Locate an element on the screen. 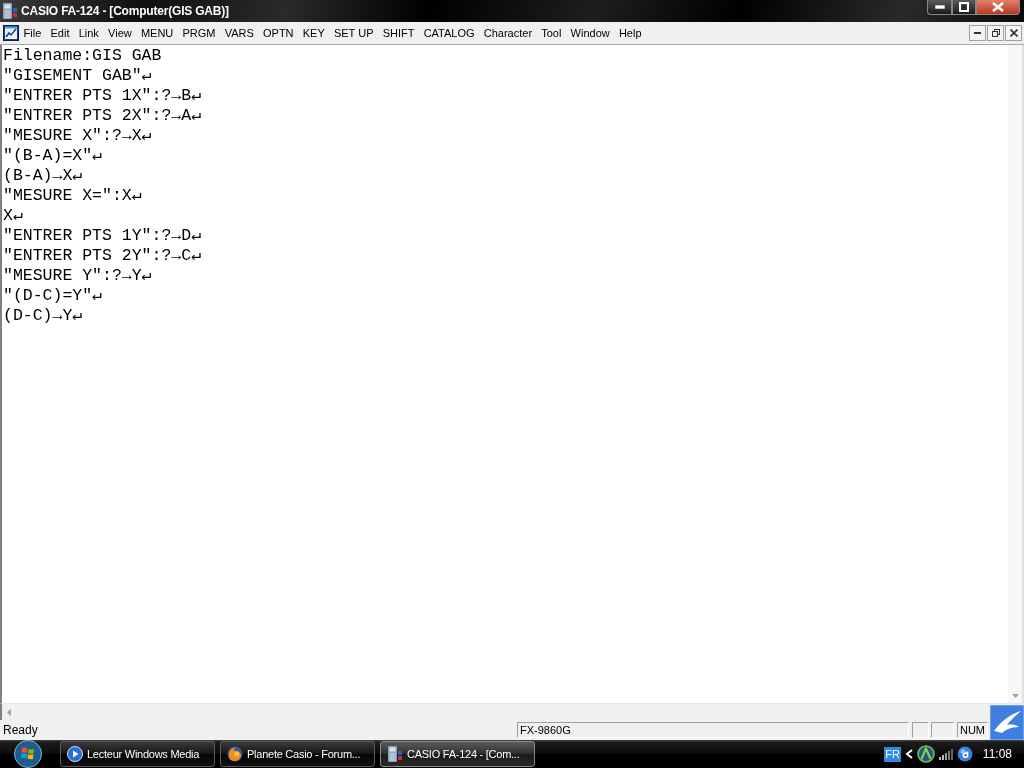 The width and height of the screenshot is (1024, 768). code-line: "(B-A)=X"↵ is located at coordinates (53, 156).